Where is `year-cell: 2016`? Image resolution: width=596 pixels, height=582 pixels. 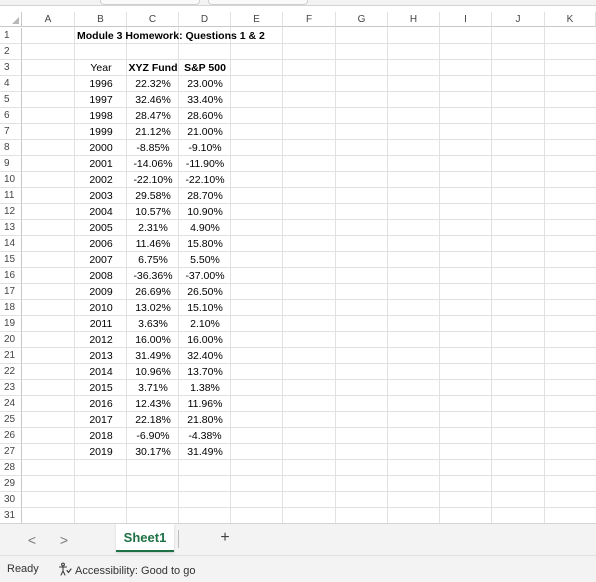
year-cell: 2016 is located at coordinates (101, 404).